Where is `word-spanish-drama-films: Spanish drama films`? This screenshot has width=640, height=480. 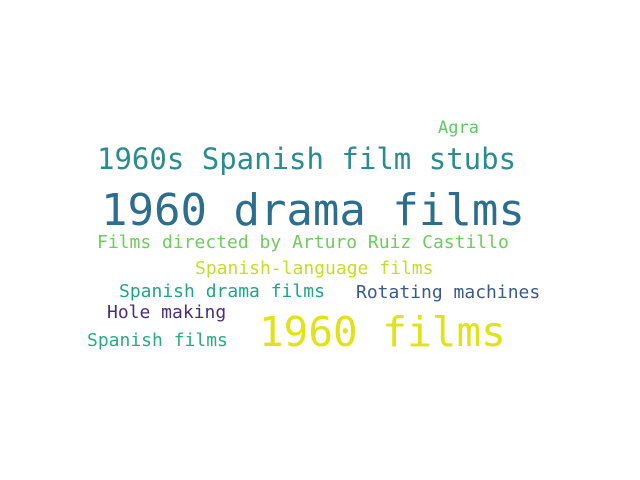
word-spanish-drama-films: Spanish drama films is located at coordinates (222, 291).